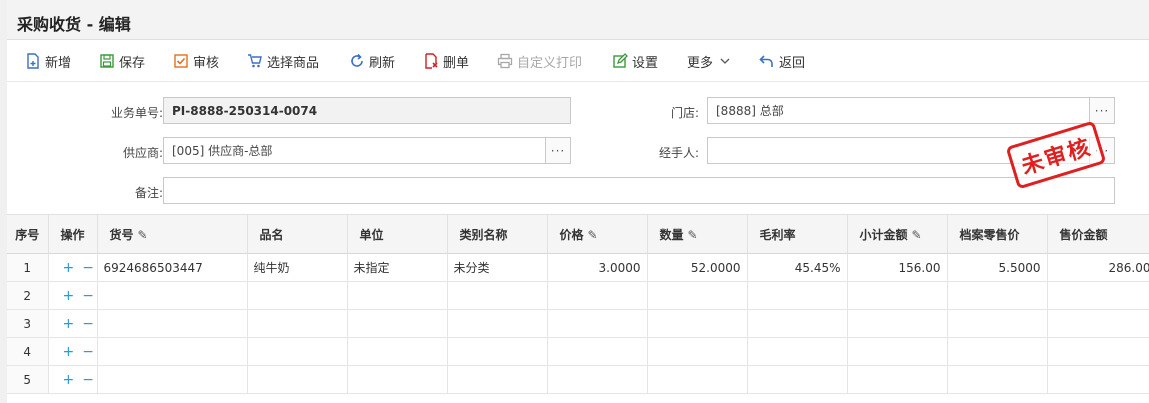 The image size is (1149, 403). Describe the element at coordinates (122, 61) in the screenshot. I see `save-button: 保存` at that location.